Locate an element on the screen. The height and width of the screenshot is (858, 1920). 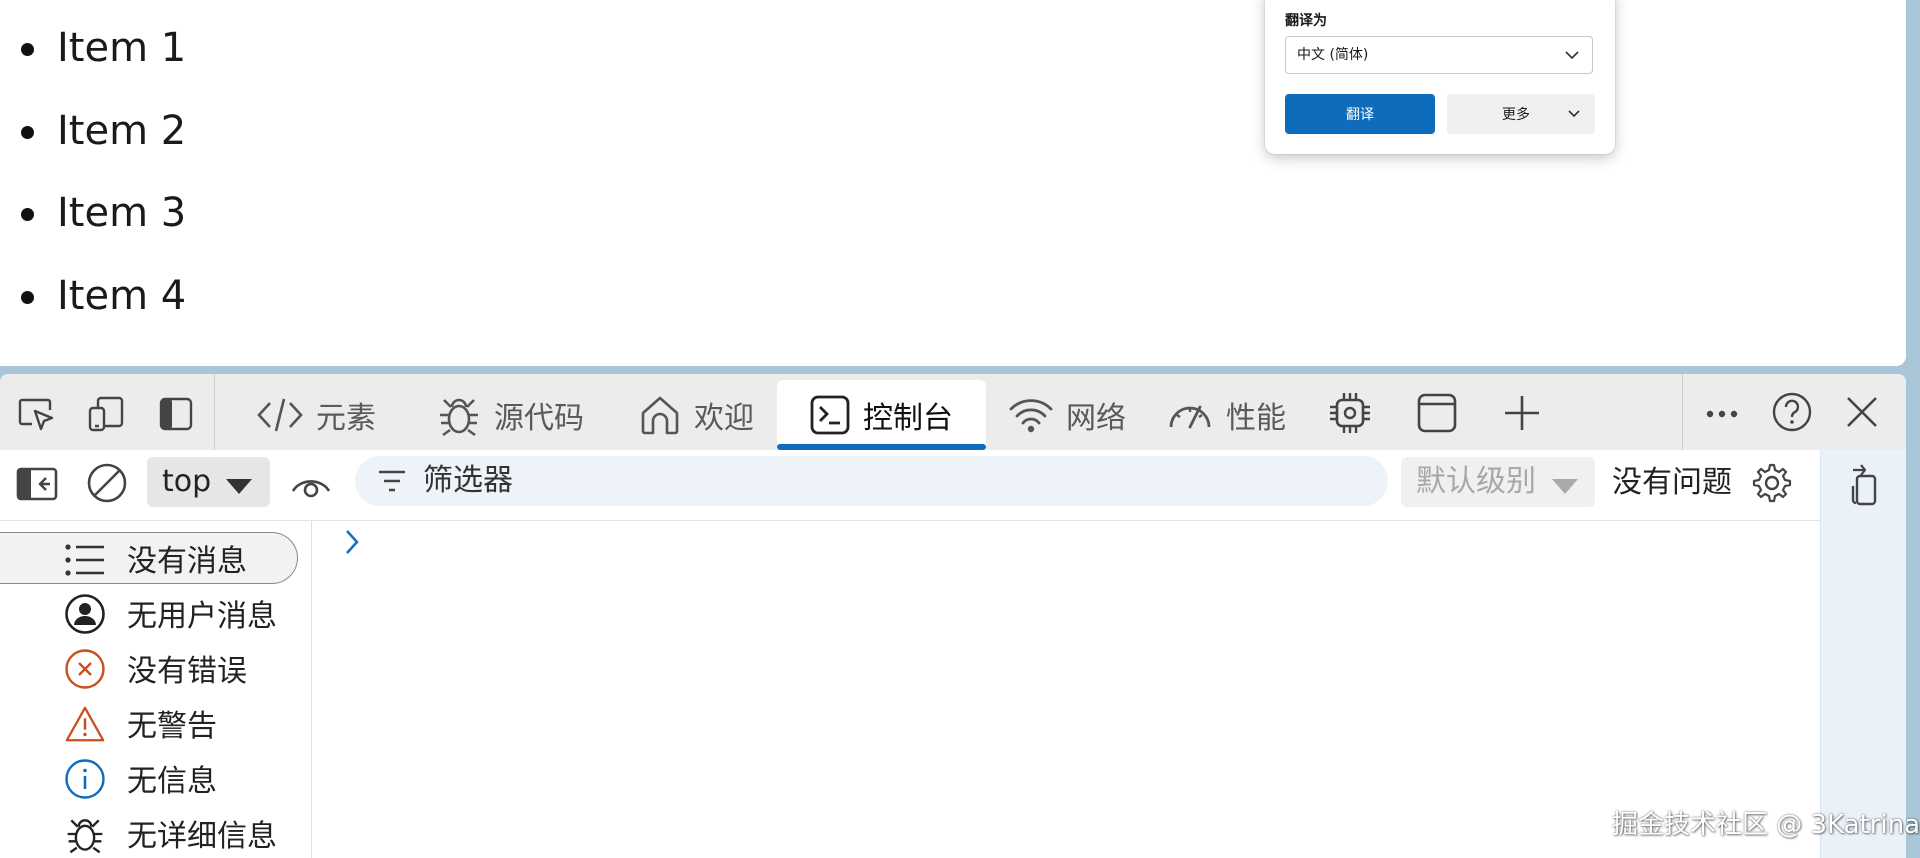
language-select: 中文 (简体) is located at coordinates (1439, 55).